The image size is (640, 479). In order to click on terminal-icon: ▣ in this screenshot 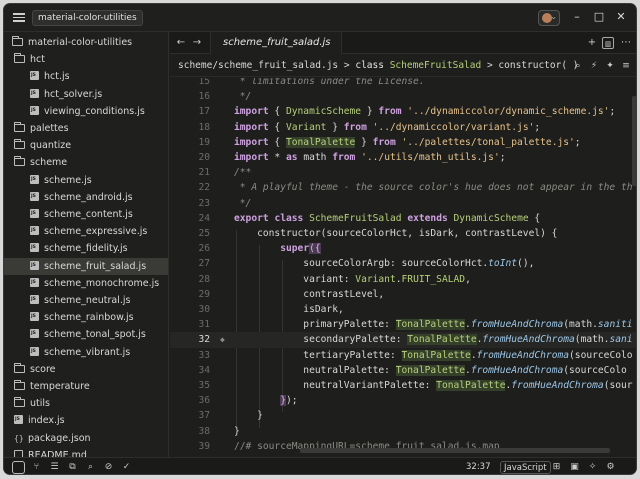, I will do `click(574, 467)`.